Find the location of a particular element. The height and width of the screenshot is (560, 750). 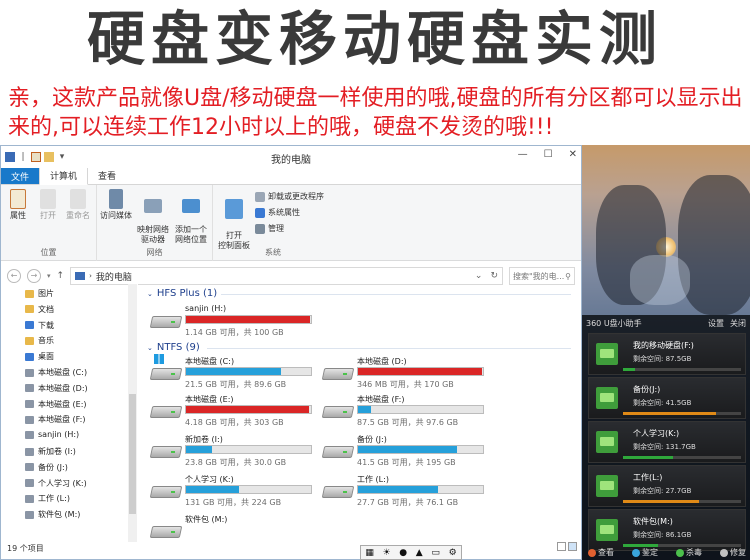

nav-item: 本地磁盘 (D:) is located at coordinates (56, 388).